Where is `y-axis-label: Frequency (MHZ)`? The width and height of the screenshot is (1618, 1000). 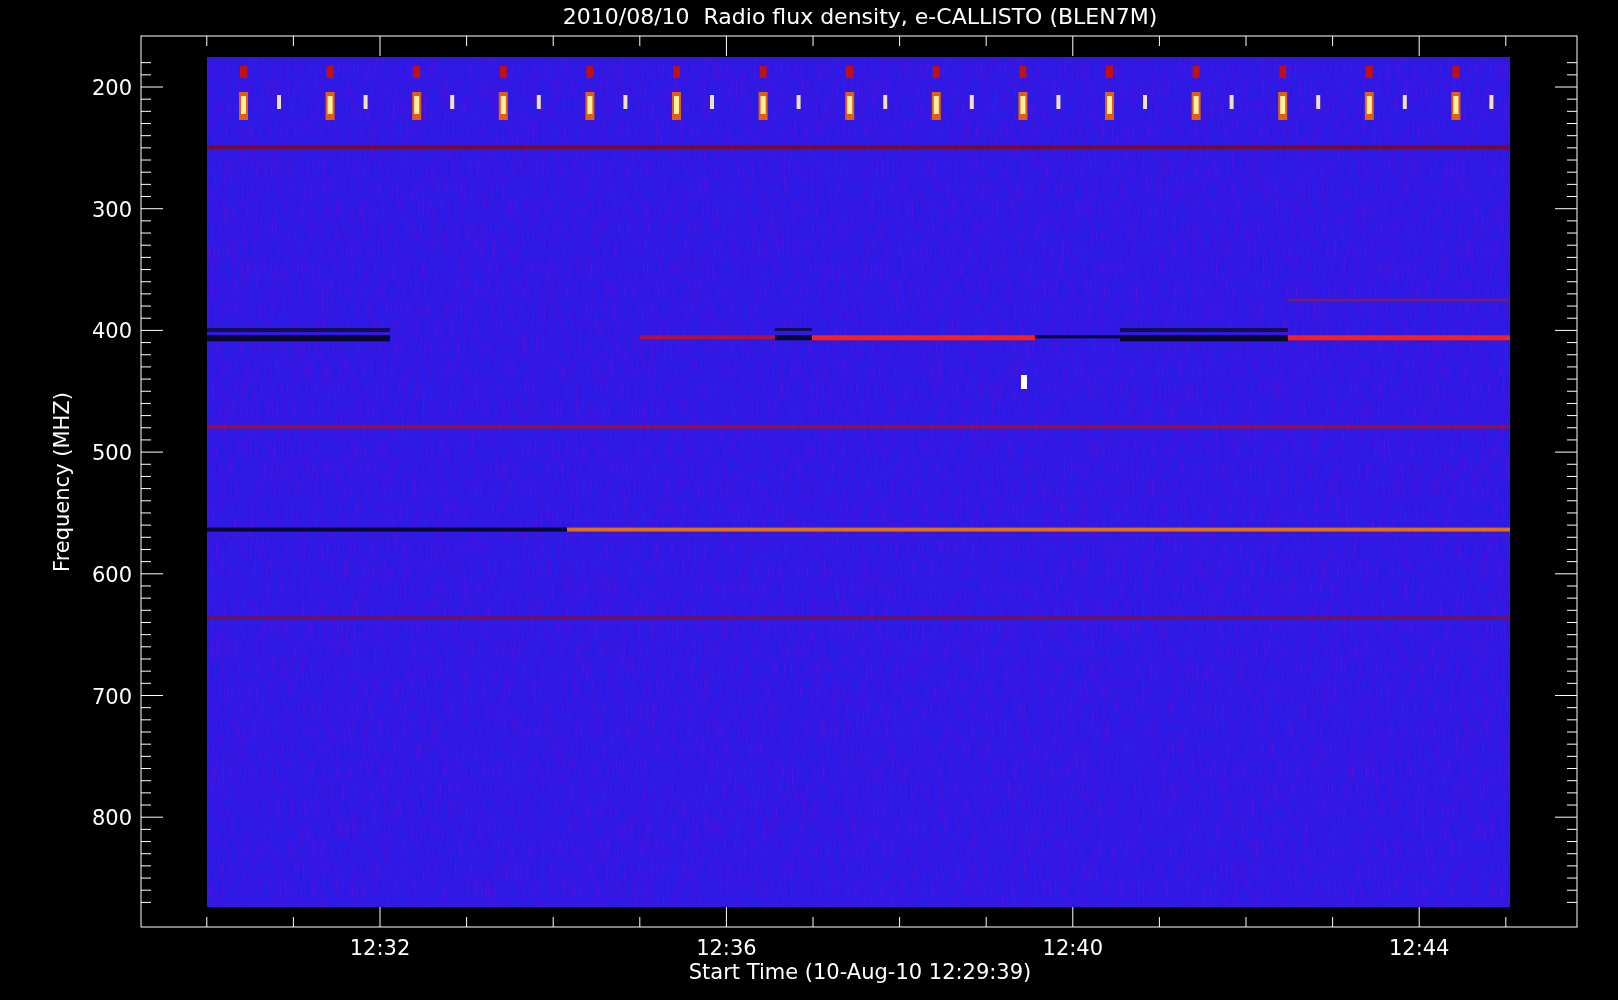 y-axis-label: Frequency (MHZ) is located at coordinates (62, 482).